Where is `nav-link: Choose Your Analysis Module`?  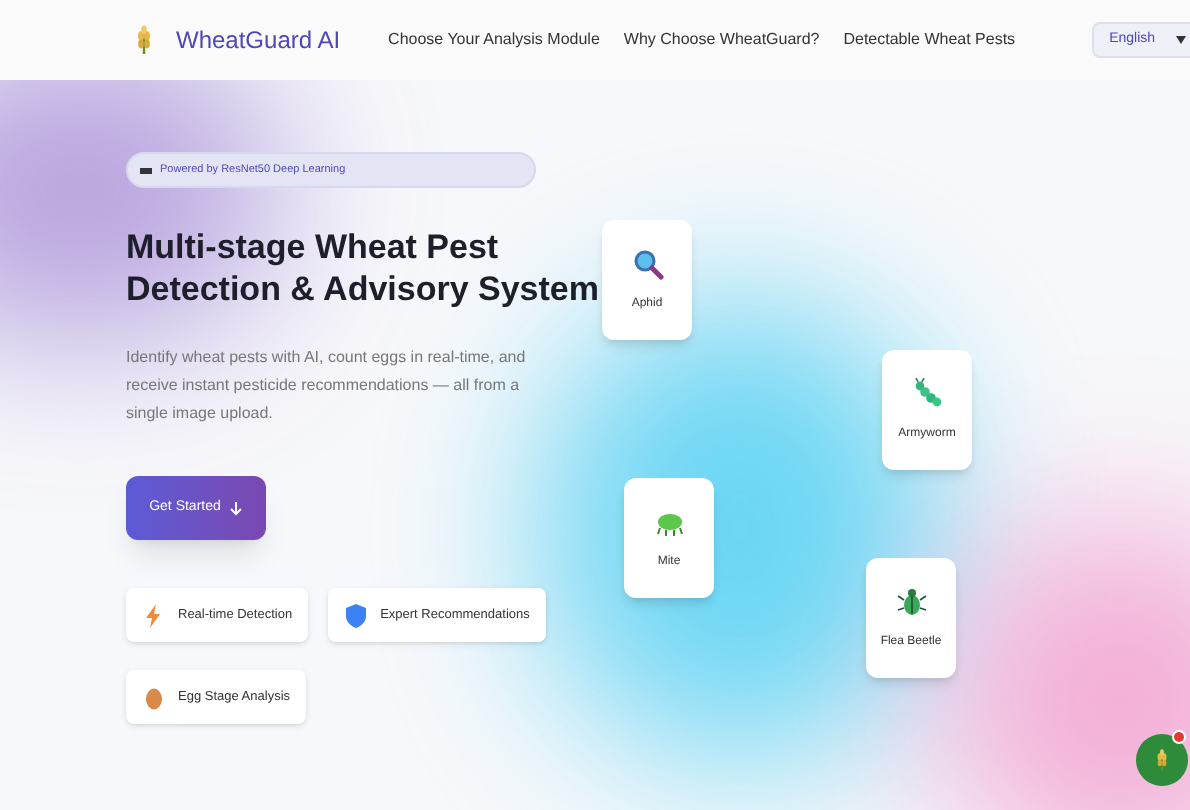 nav-link: Choose Your Analysis Module is located at coordinates (494, 40).